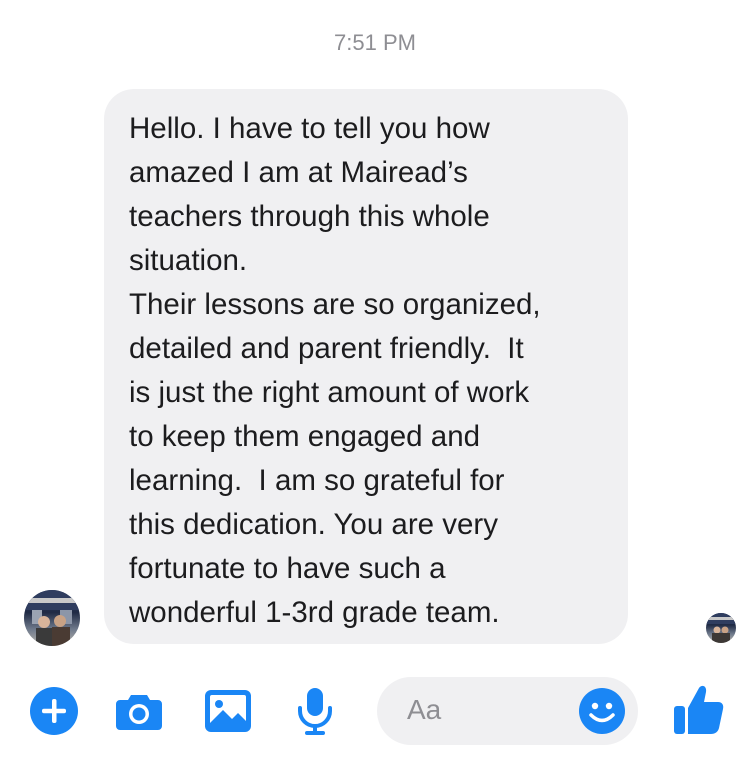  I want to click on message-composer: Aa, so click(375, 712).